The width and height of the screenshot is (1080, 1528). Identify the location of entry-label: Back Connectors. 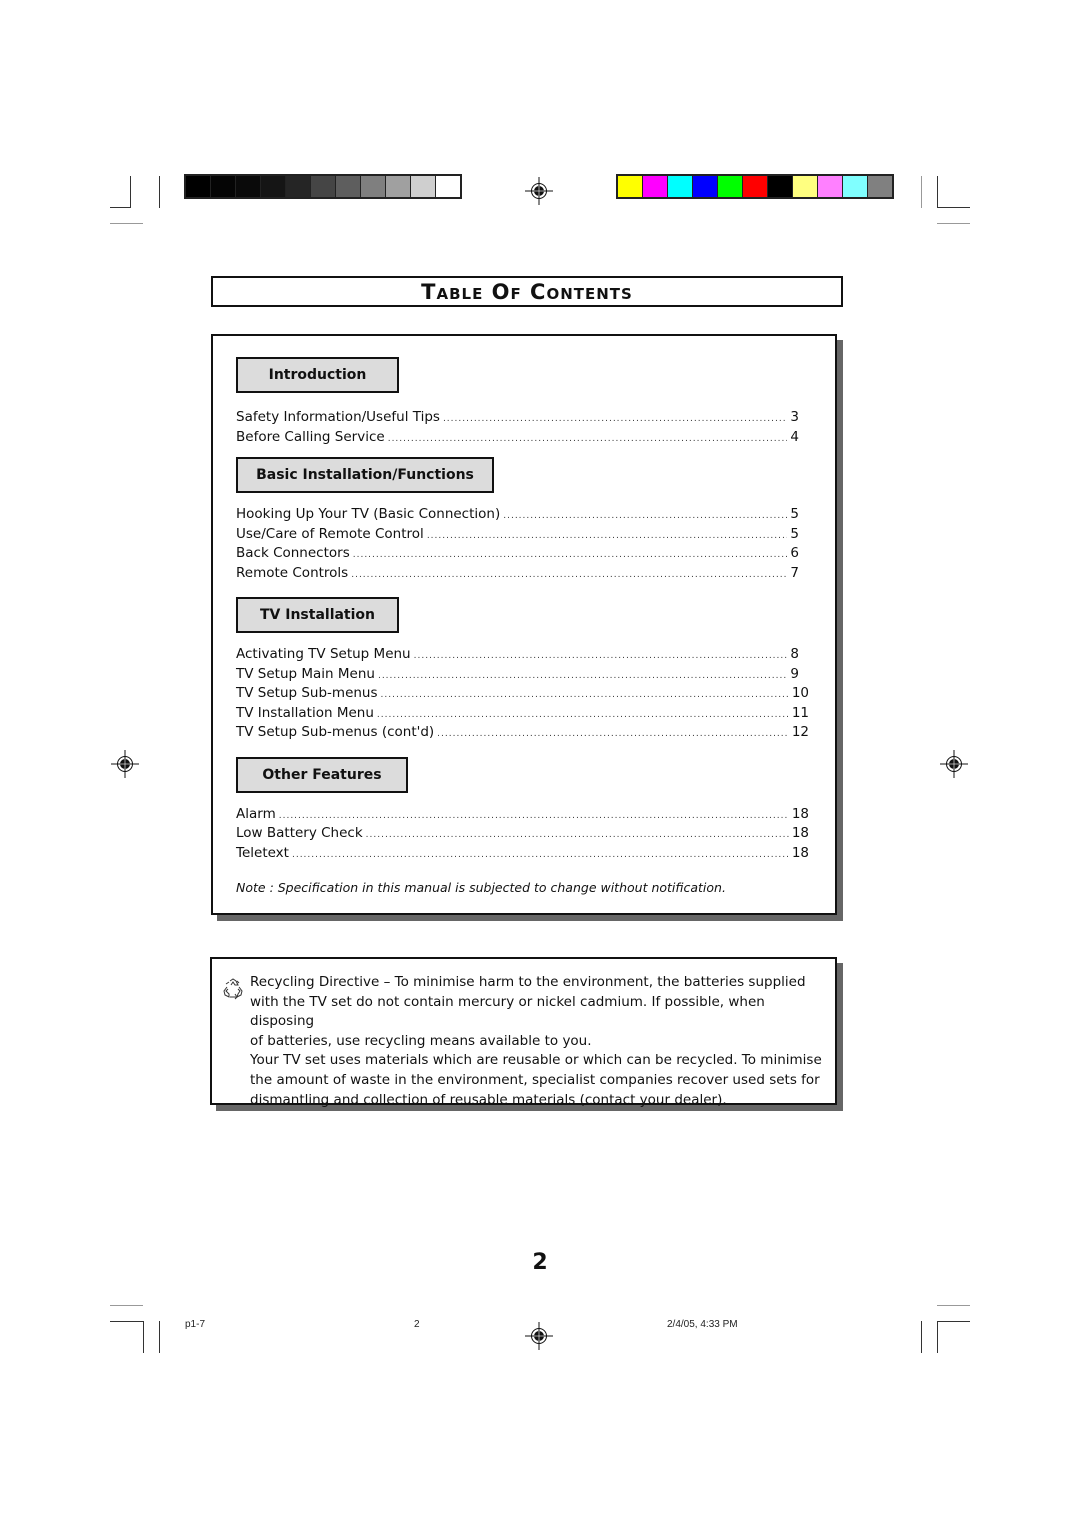
(293, 553).